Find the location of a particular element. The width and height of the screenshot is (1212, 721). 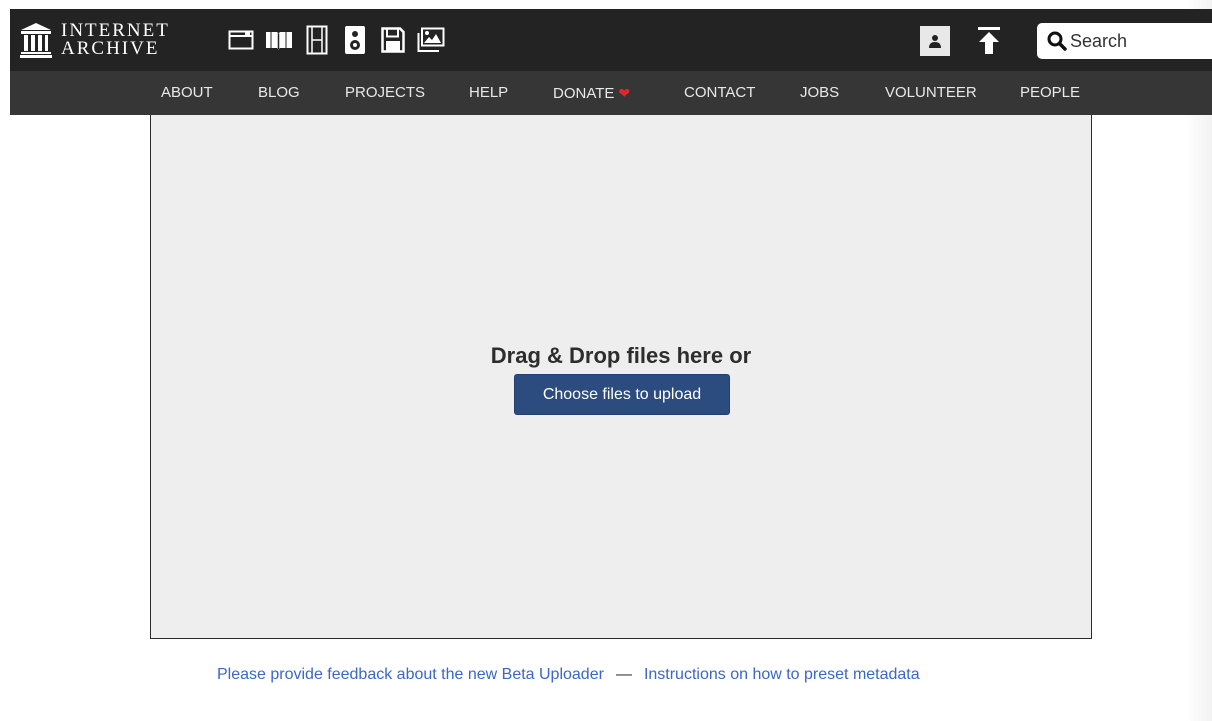

upload-icon is located at coordinates (989, 40).